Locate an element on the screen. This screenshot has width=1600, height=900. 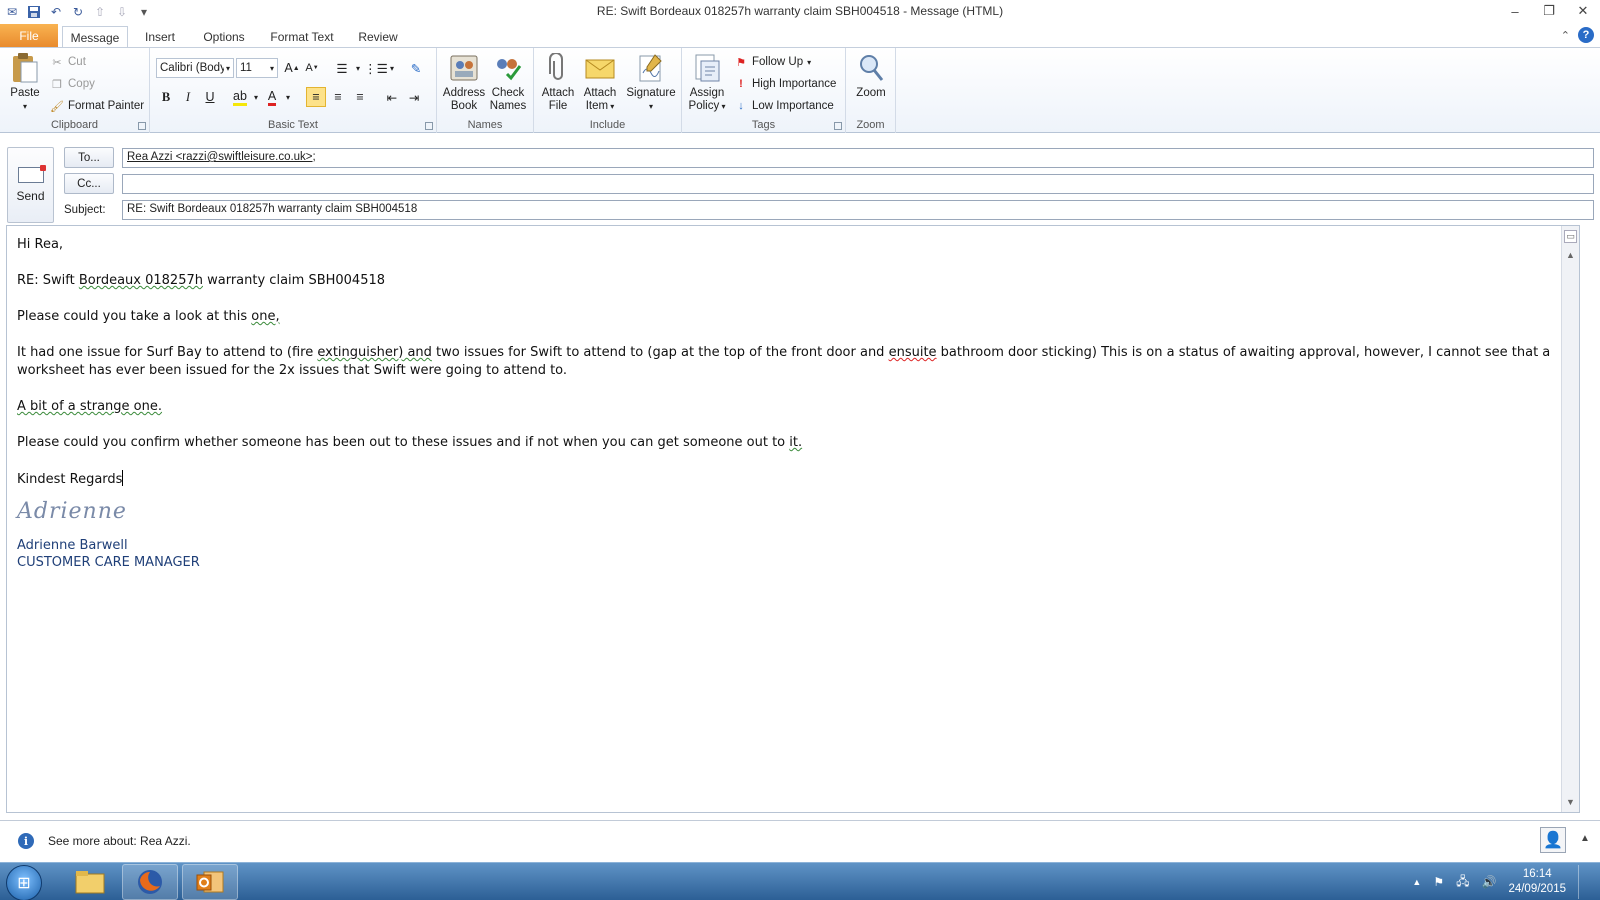
clear-formatting-icon: ✎ is located at coordinates (416, 68).